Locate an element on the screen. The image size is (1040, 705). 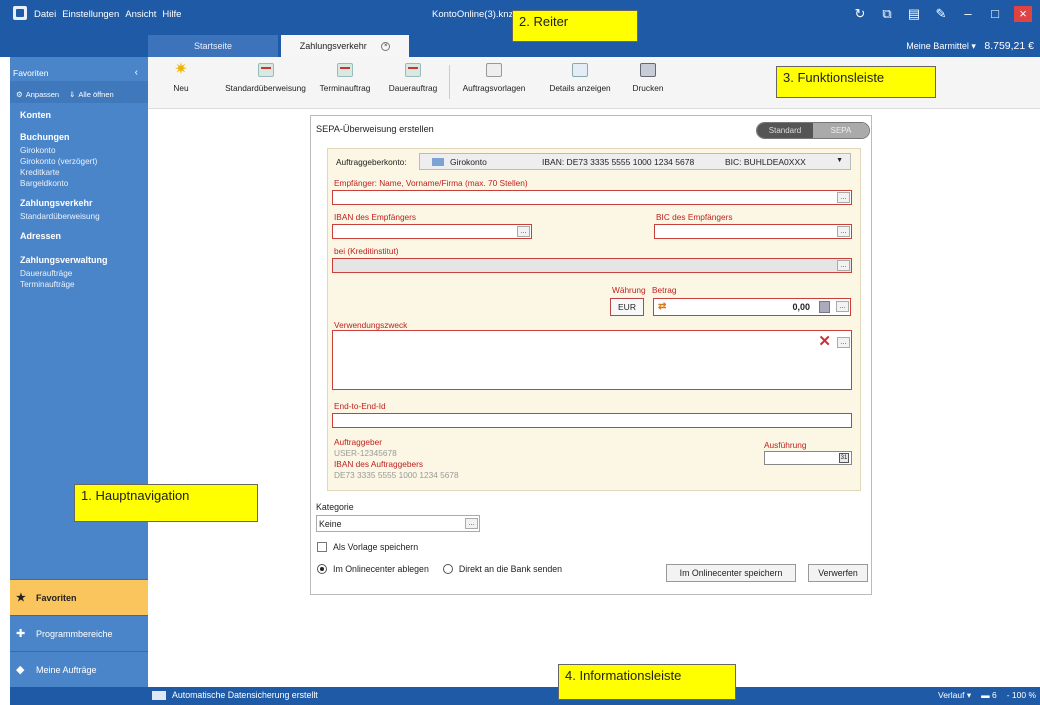
mode-toggle: Standard SEPA is located at coordinates (813, 130).